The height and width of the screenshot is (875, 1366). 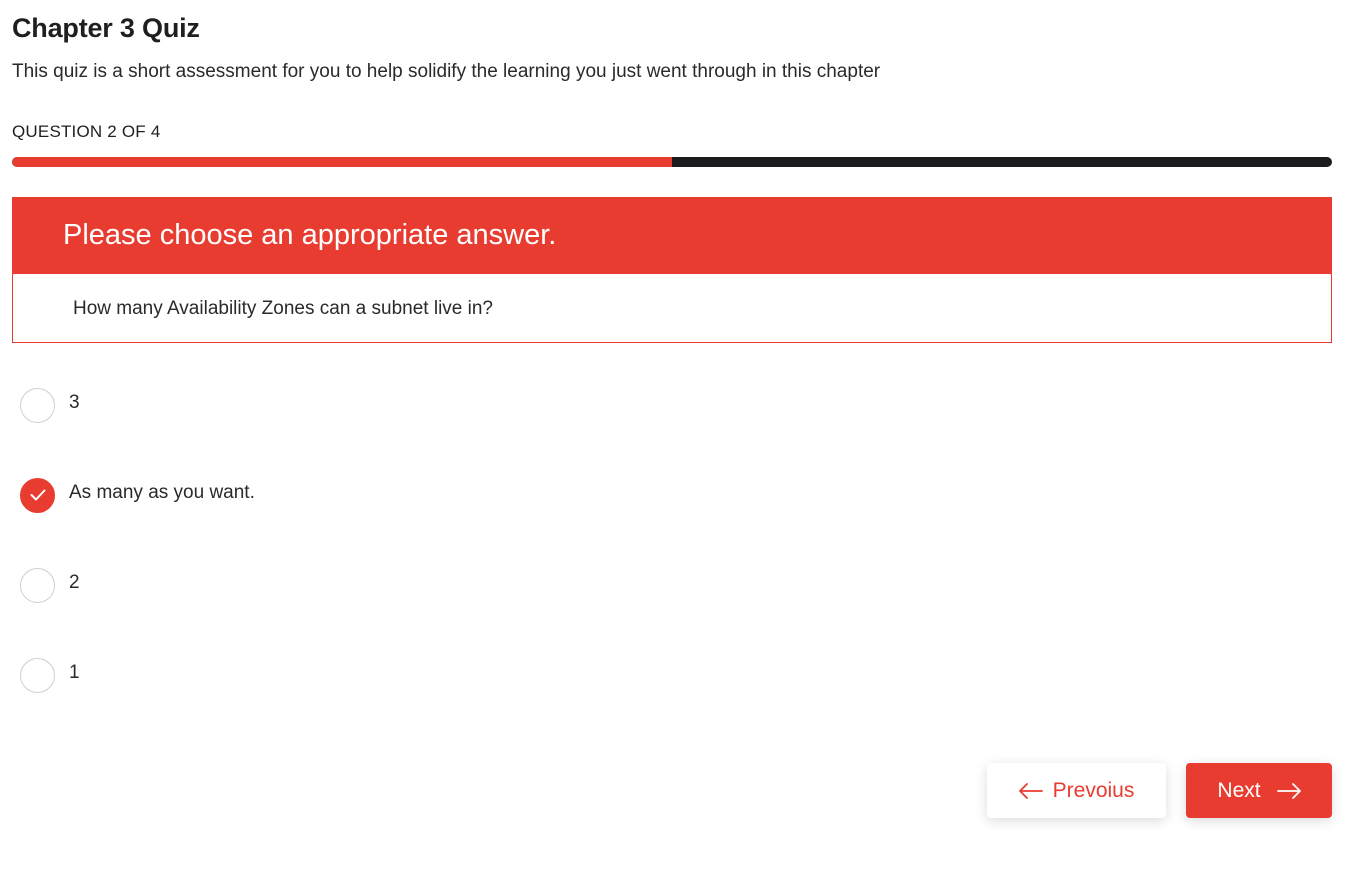 I want to click on checkmark-icon, so click(x=37, y=495).